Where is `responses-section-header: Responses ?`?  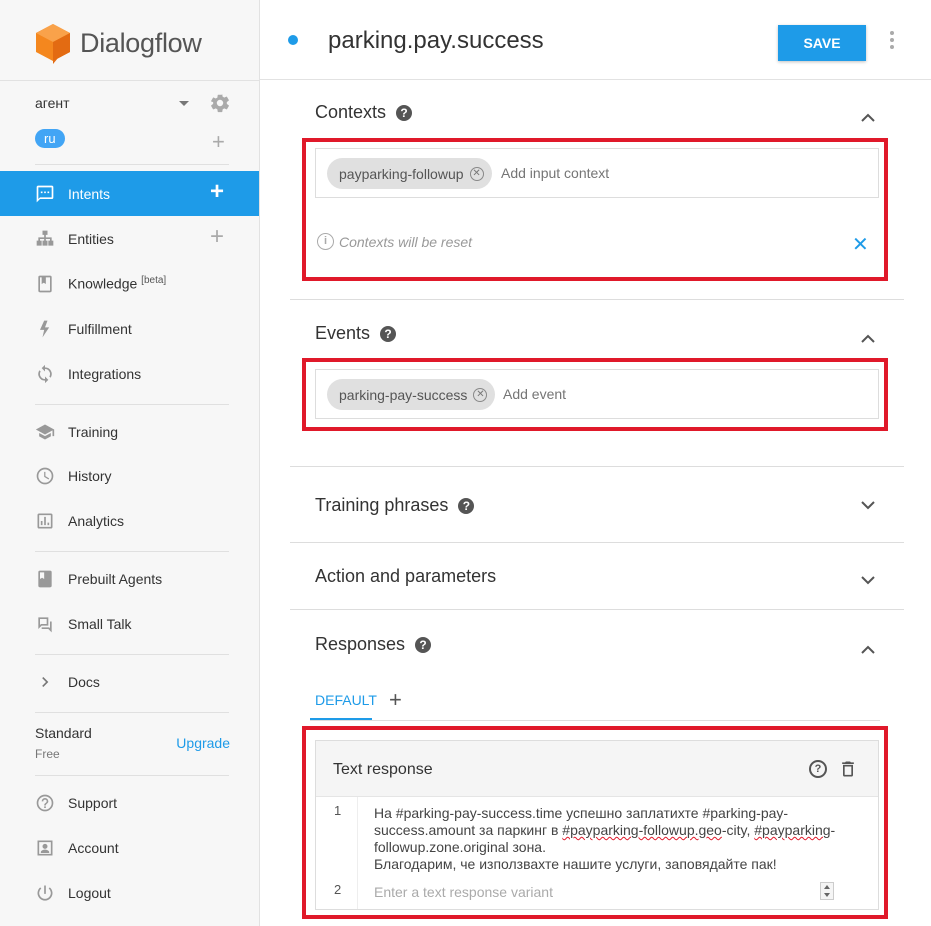
responses-section-header: Responses ? is located at coordinates (373, 644).